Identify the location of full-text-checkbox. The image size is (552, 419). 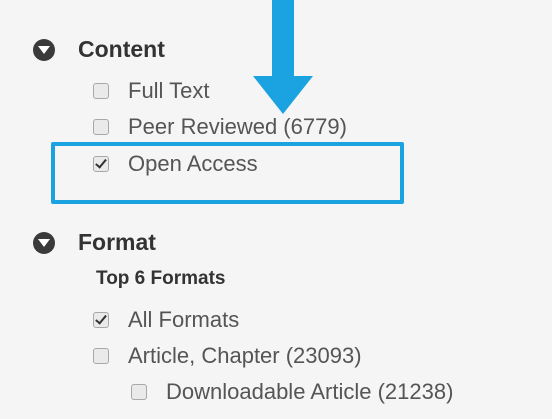
(101, 91).